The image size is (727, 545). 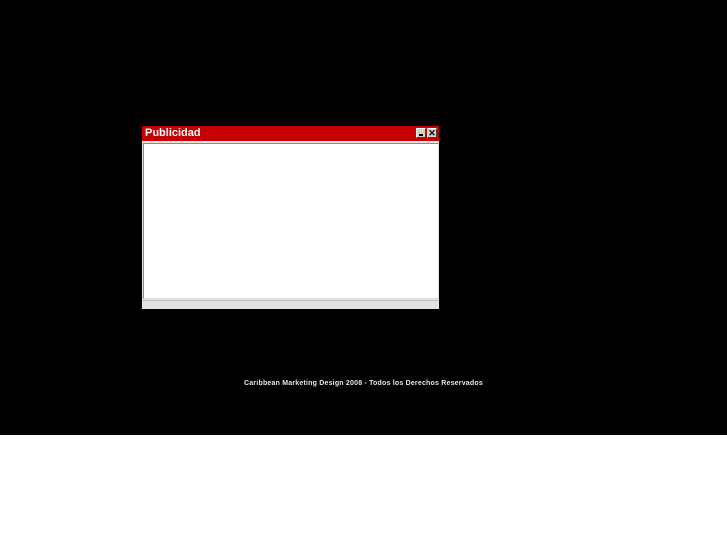 I want to click on popup-title: Publicidad, so click(x=173, y=133).